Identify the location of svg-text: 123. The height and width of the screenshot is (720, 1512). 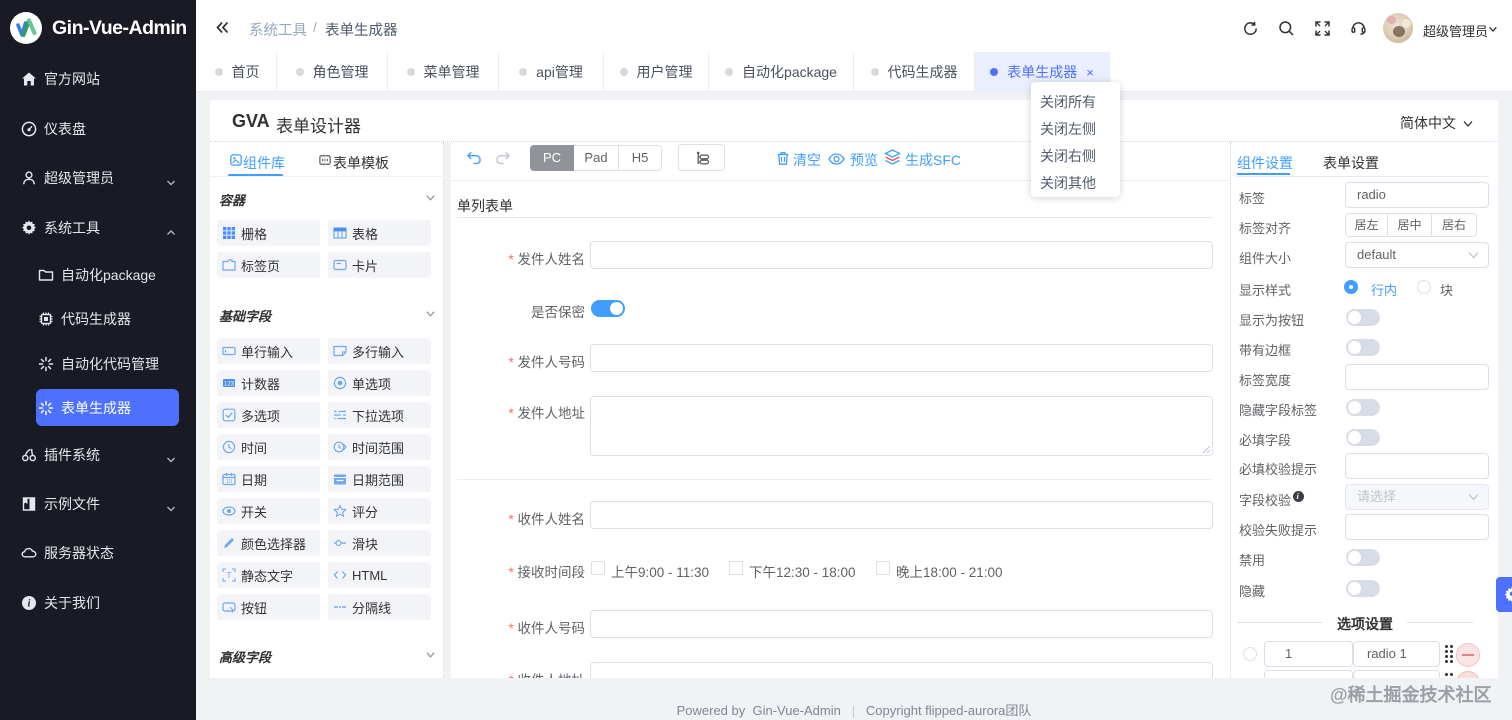
(229, 385).